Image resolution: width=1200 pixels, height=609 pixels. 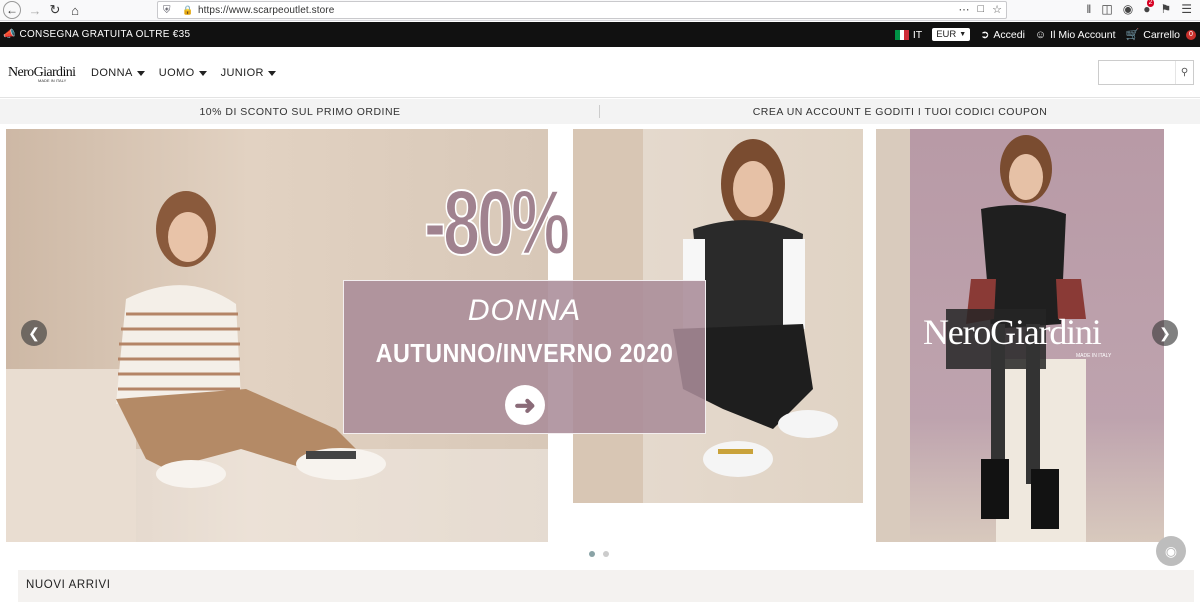 I want to click on promo-banner: DONNA AUTUNNO/INVERNO 2020 ➜, so click(x=524, y=357).